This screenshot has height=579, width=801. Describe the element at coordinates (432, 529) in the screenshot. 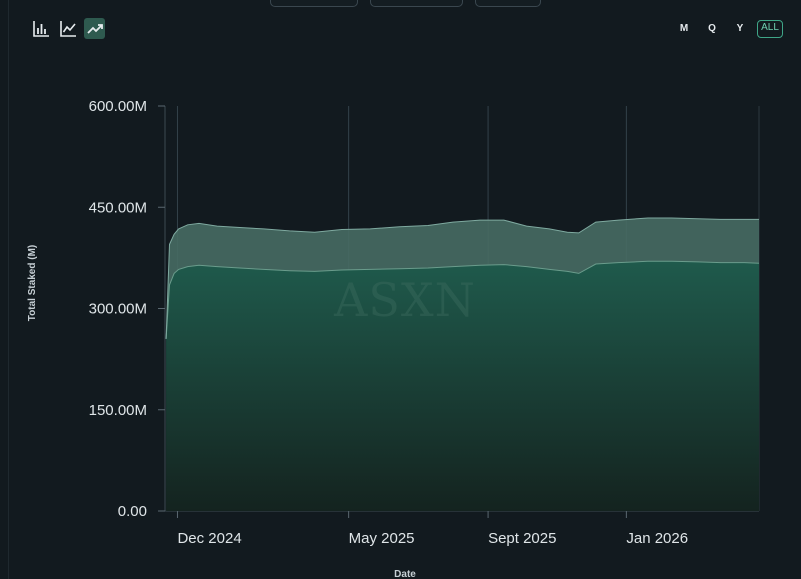

I see `x-axis: Dec 2024 May 2025 Sept 2025 Jan 2026` at that location.